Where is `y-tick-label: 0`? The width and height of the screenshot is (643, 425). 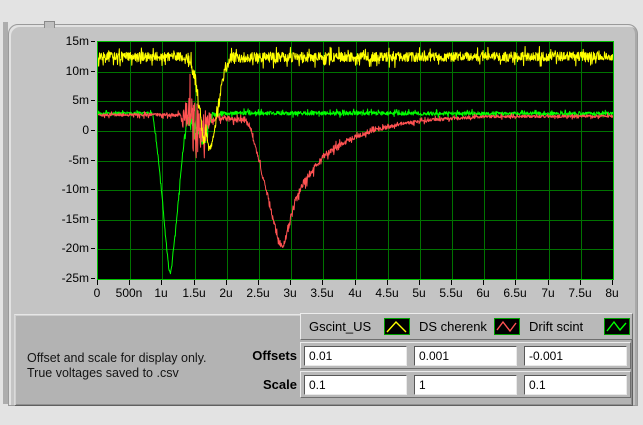 y-tick-label: 0 is located at coordinates (85, 129).